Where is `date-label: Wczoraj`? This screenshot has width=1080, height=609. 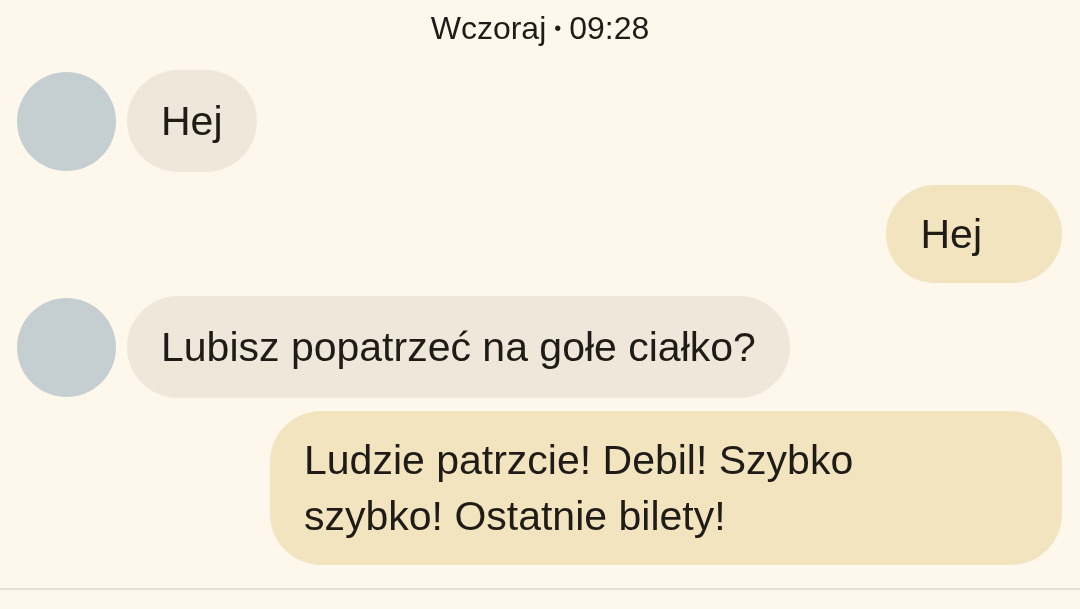 date-label: Wczoraj is located at coordinates (488, 28).